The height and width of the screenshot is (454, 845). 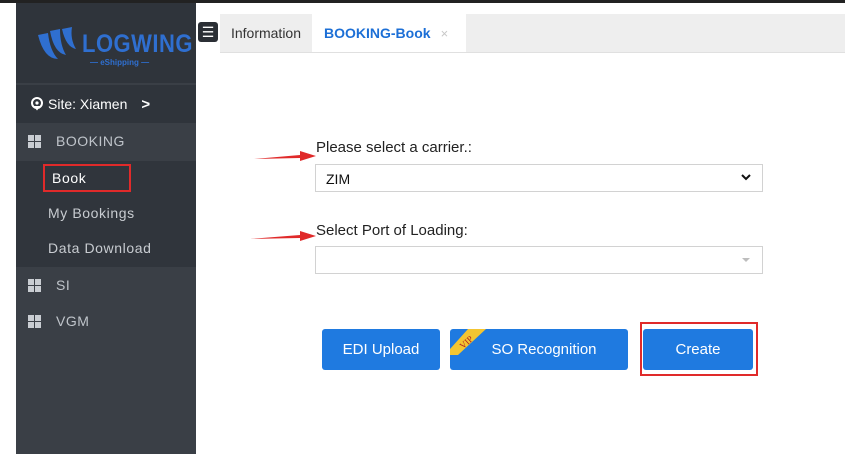 What do you see at coordinates (208, 32) in the screenshot?
I see `menu-toggle-icon: ☰` at bounding box center [208, 32].